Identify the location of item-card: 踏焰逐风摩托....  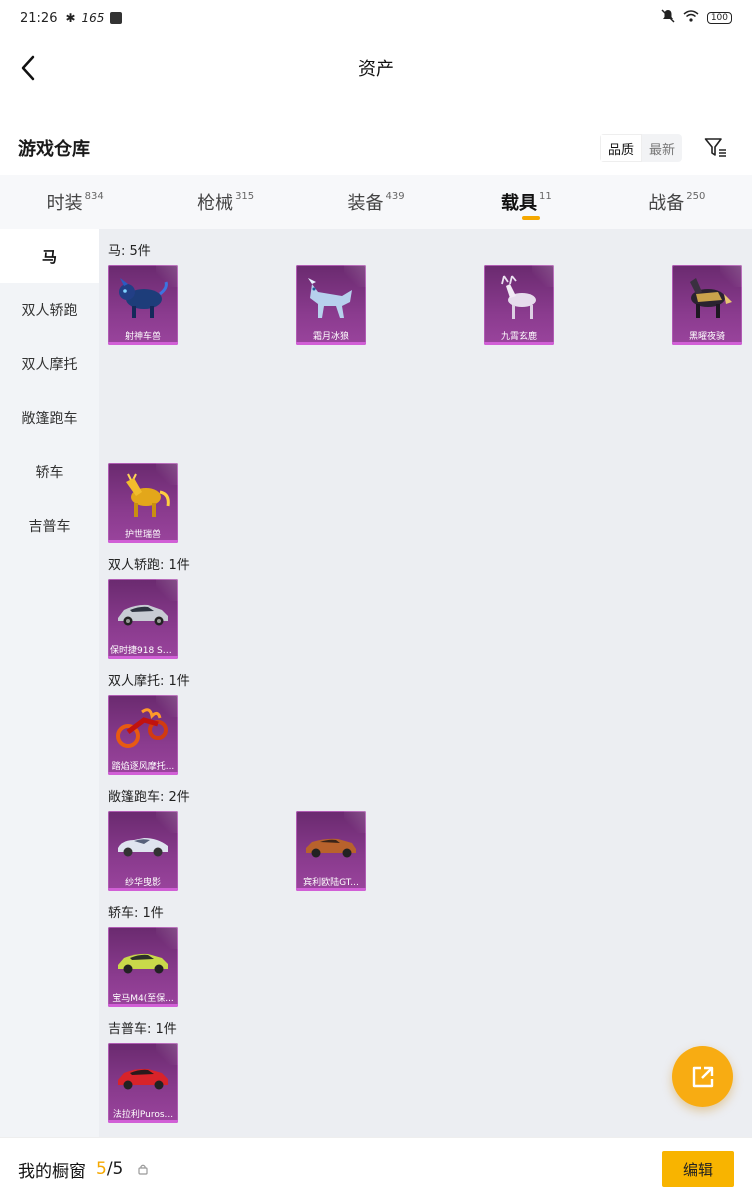
(143, 735).